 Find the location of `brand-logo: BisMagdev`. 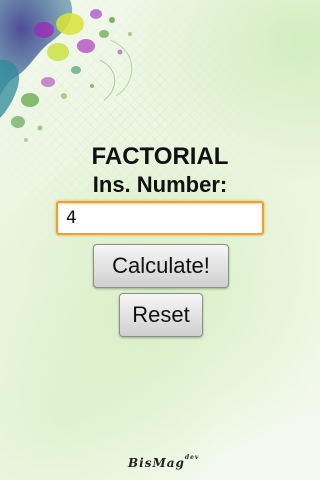

brand-logo: BisMagdev is located at coordinates (168, 465).